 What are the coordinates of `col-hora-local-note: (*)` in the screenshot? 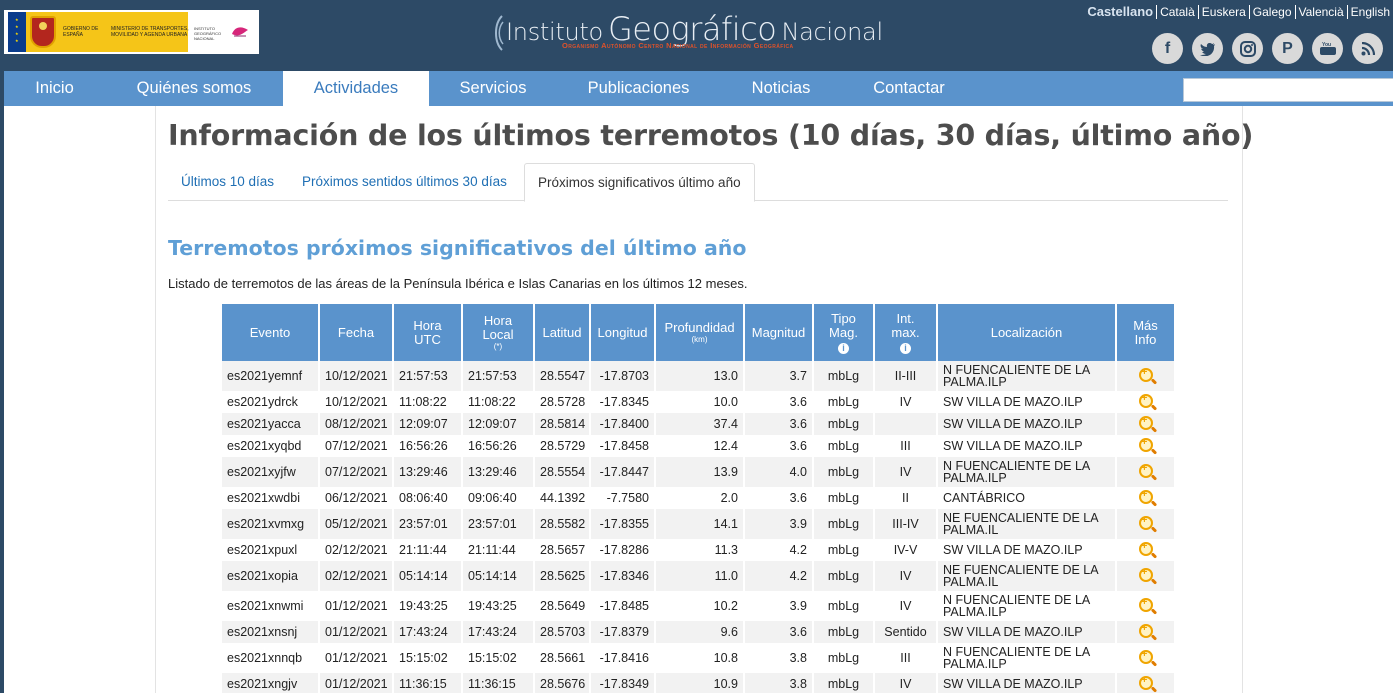 It's located at (498, 346).